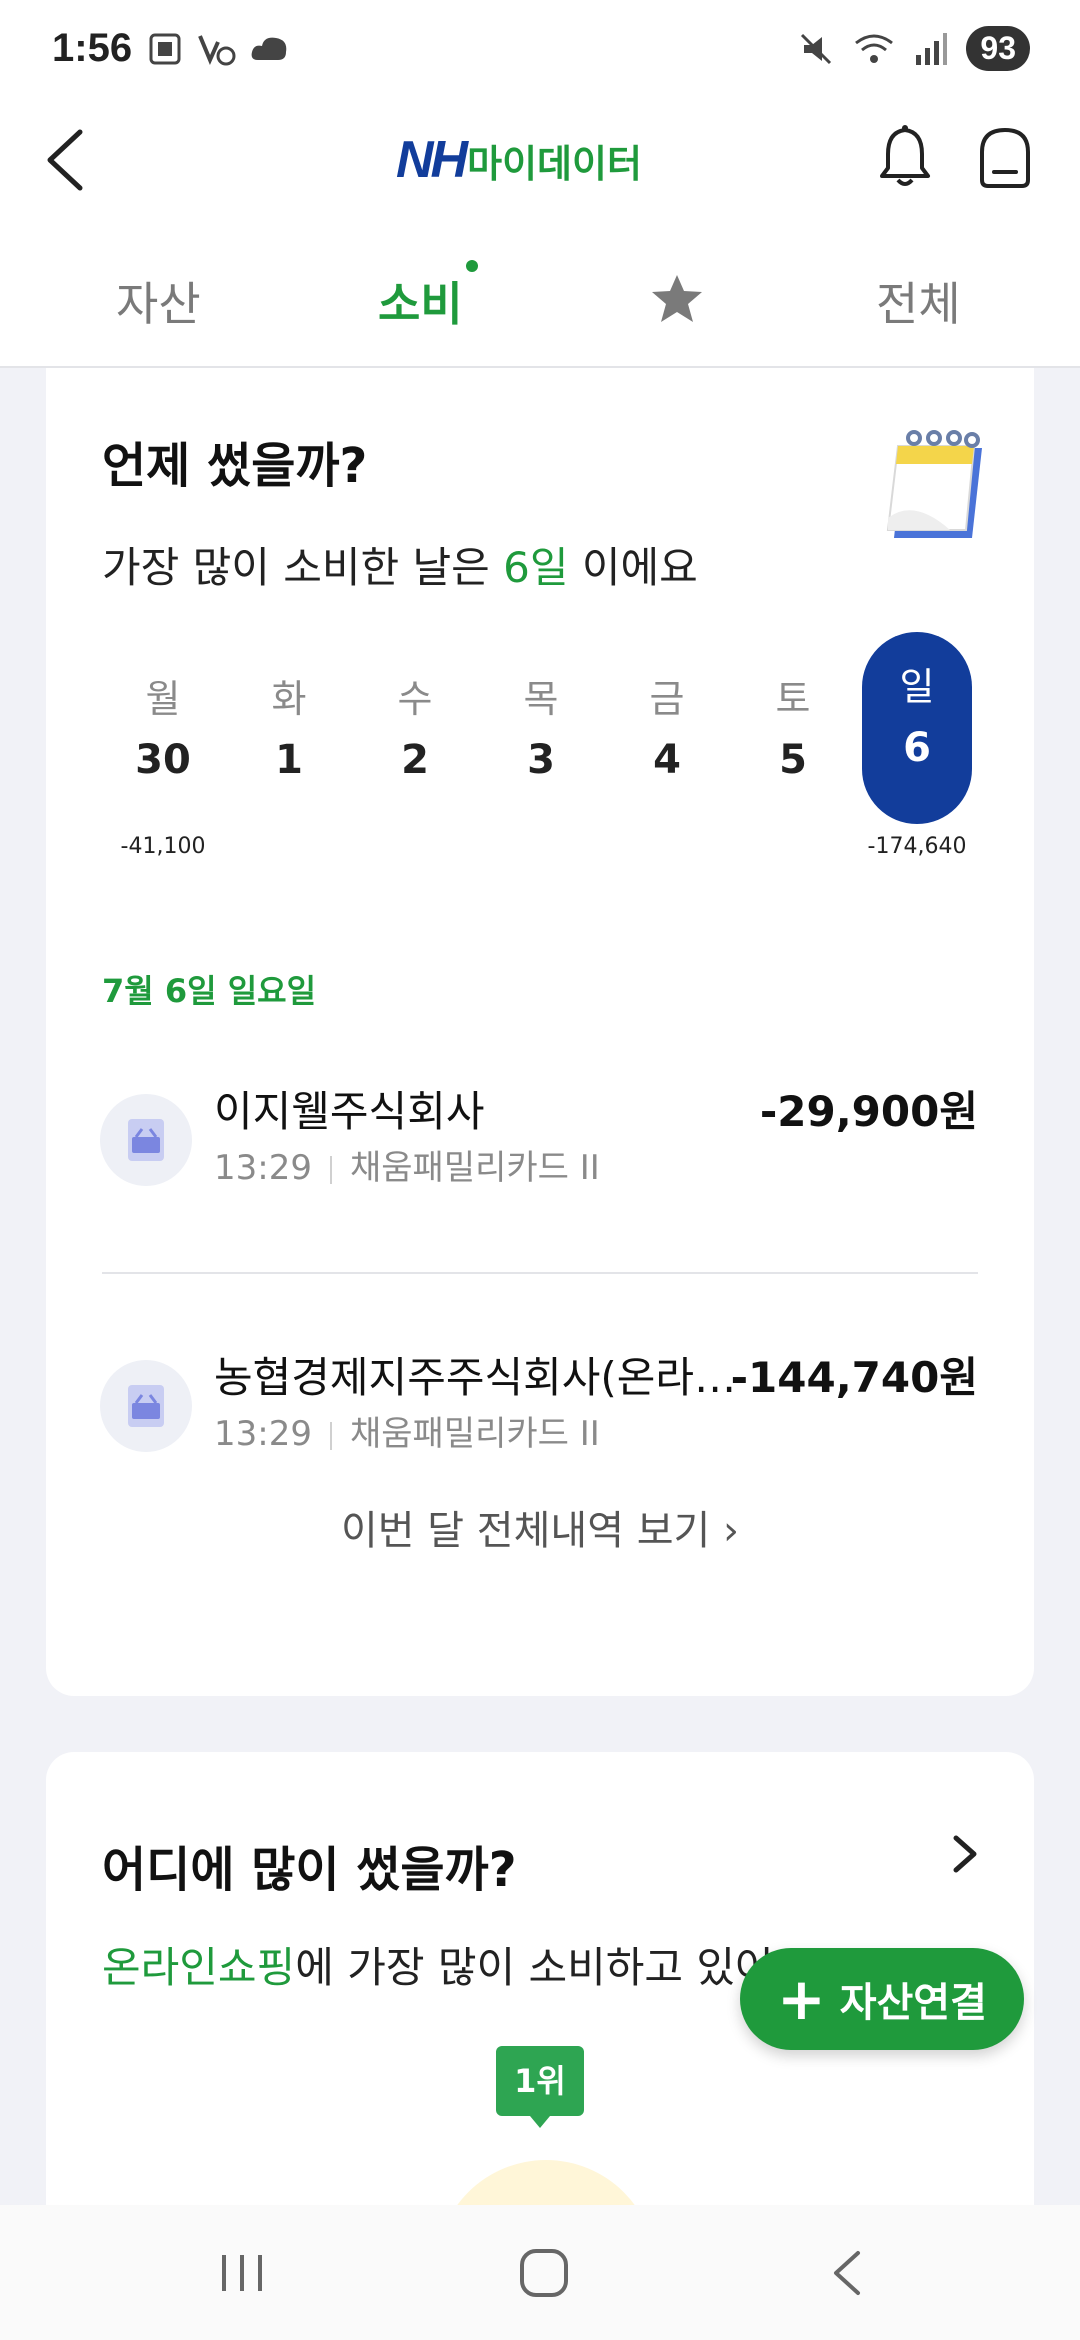 This screenshot has width=1080, height=2340. What do you see at coordinates (165, 49) in the screenshot?
I see `screenshot-icon` at bounding box center [165, 49].